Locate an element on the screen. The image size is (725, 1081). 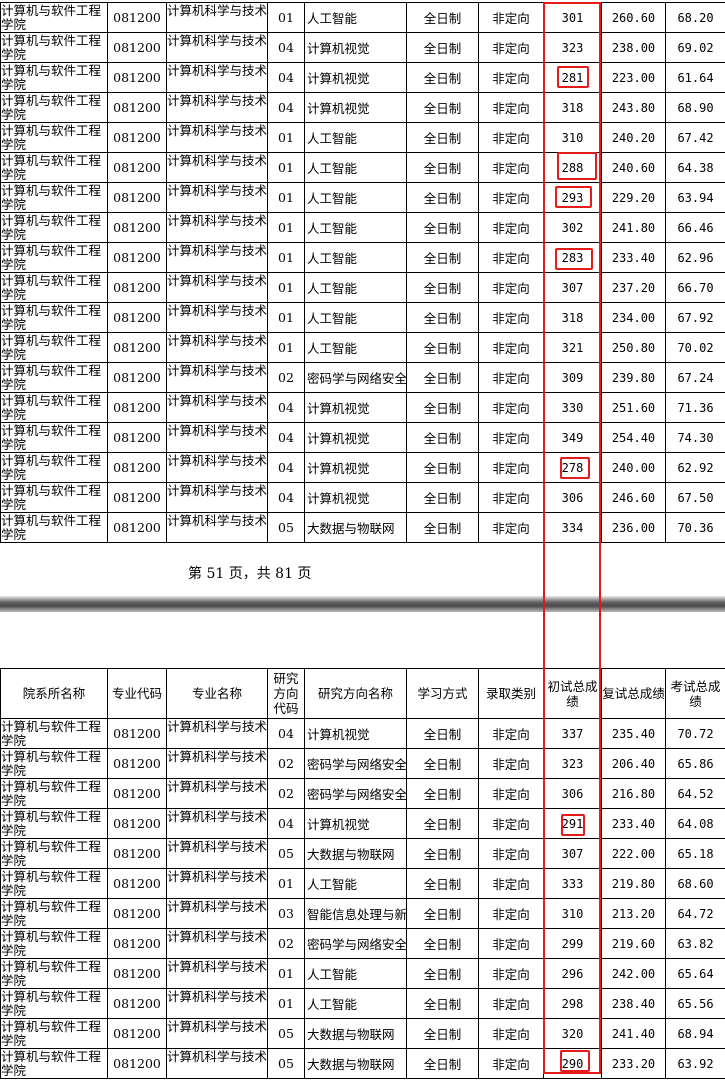
cell-initial-score: 323 is located at coordinates (572, 47).